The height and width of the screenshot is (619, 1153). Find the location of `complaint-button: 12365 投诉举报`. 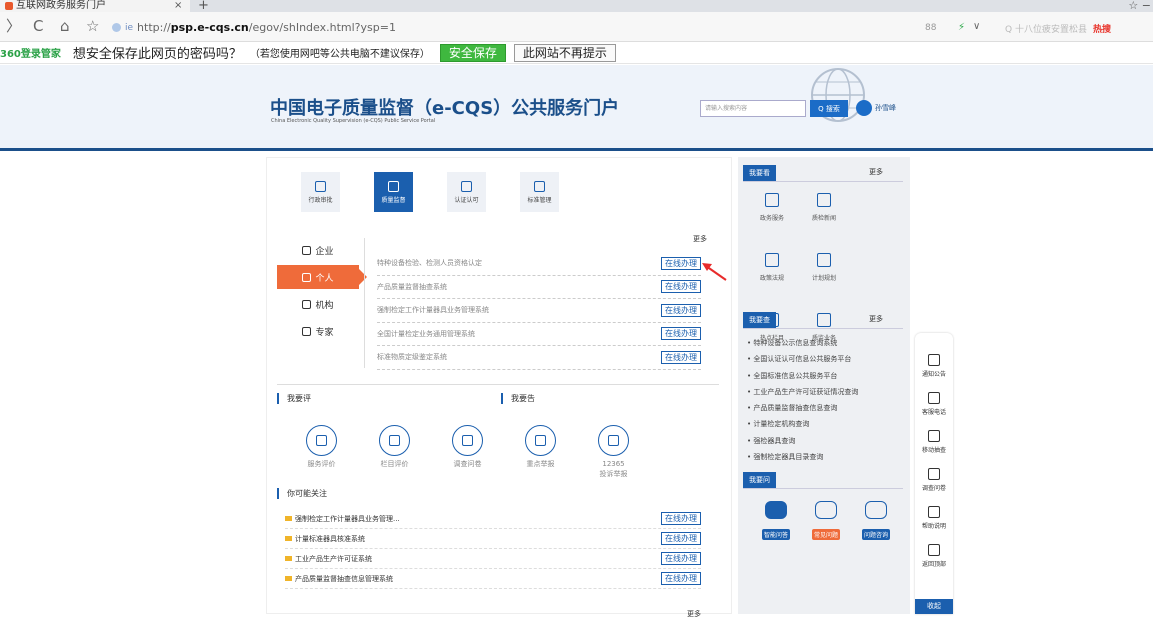

complaint-button: 12365 投诉举报 is located at coordinates (613, 452).